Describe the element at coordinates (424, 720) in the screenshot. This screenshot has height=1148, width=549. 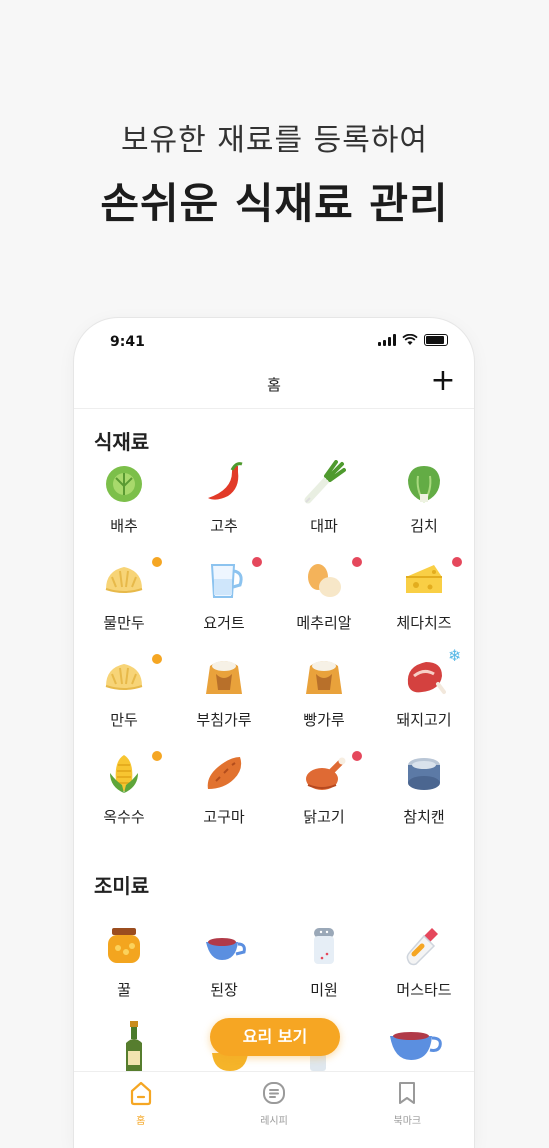
I see `ingredient-label: 돼지고기` at that location.